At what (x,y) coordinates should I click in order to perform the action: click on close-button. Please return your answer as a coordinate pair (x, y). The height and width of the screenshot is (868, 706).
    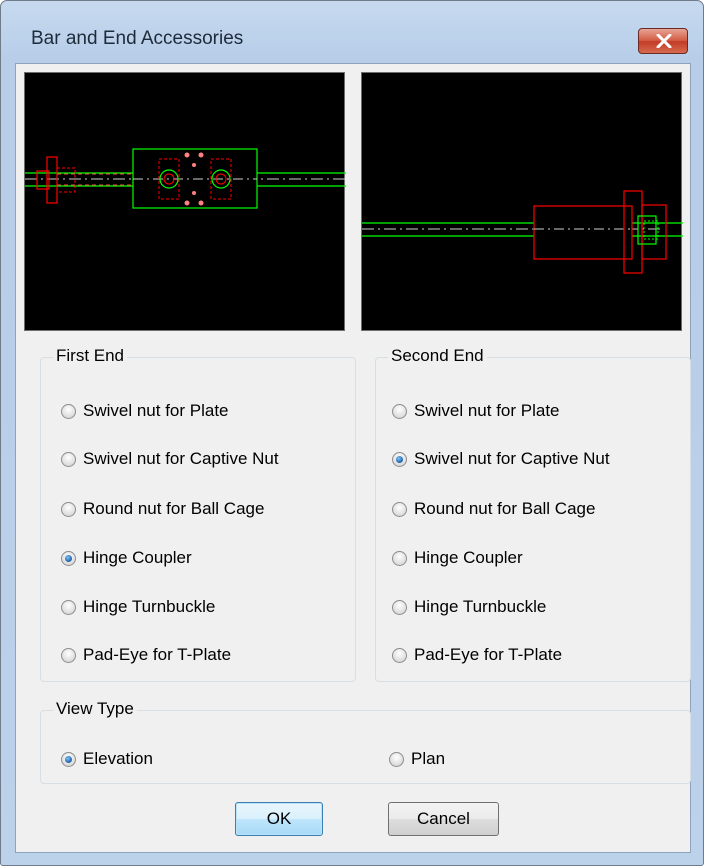
    Looking at the image, I should click on (663, 41).